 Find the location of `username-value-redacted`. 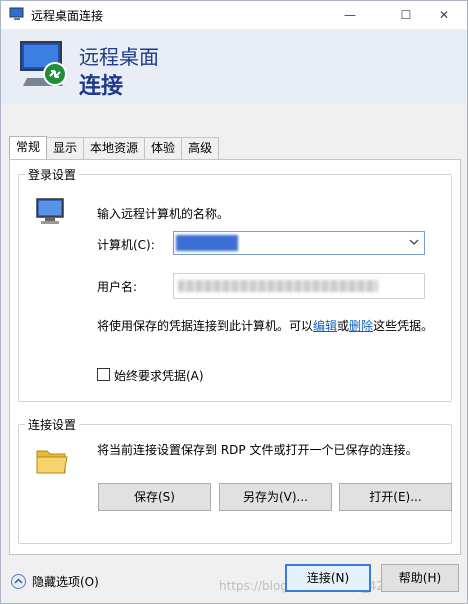

username-value-redacted is located at coordinates (278, 286).